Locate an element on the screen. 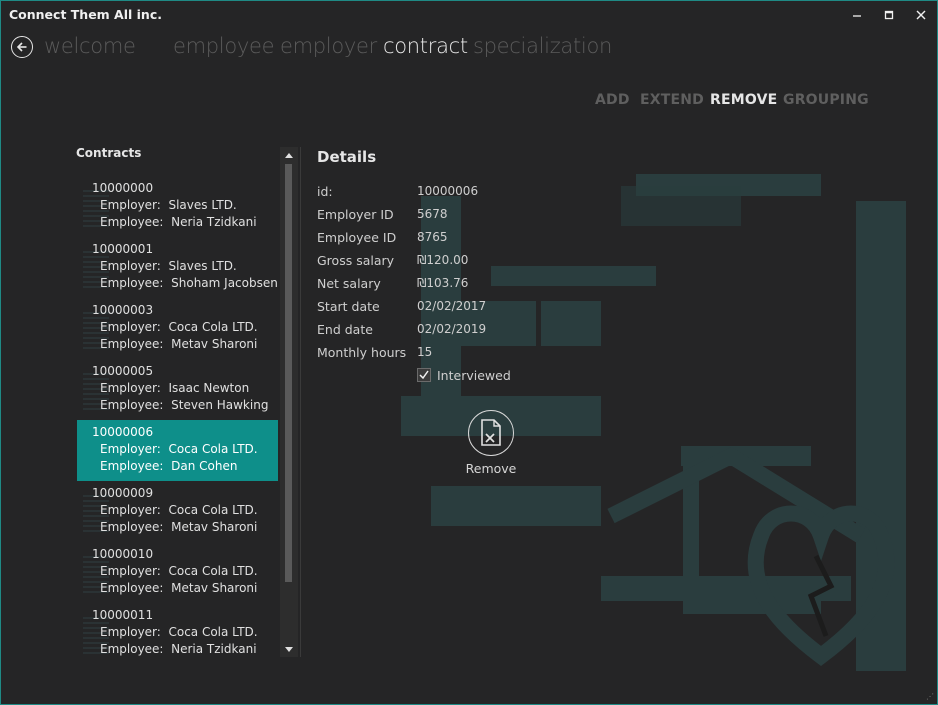 The height and width of the screenshot is (705, 938). contract-employer: Employer: Isaac Newton is located at coordinates (185, 388).